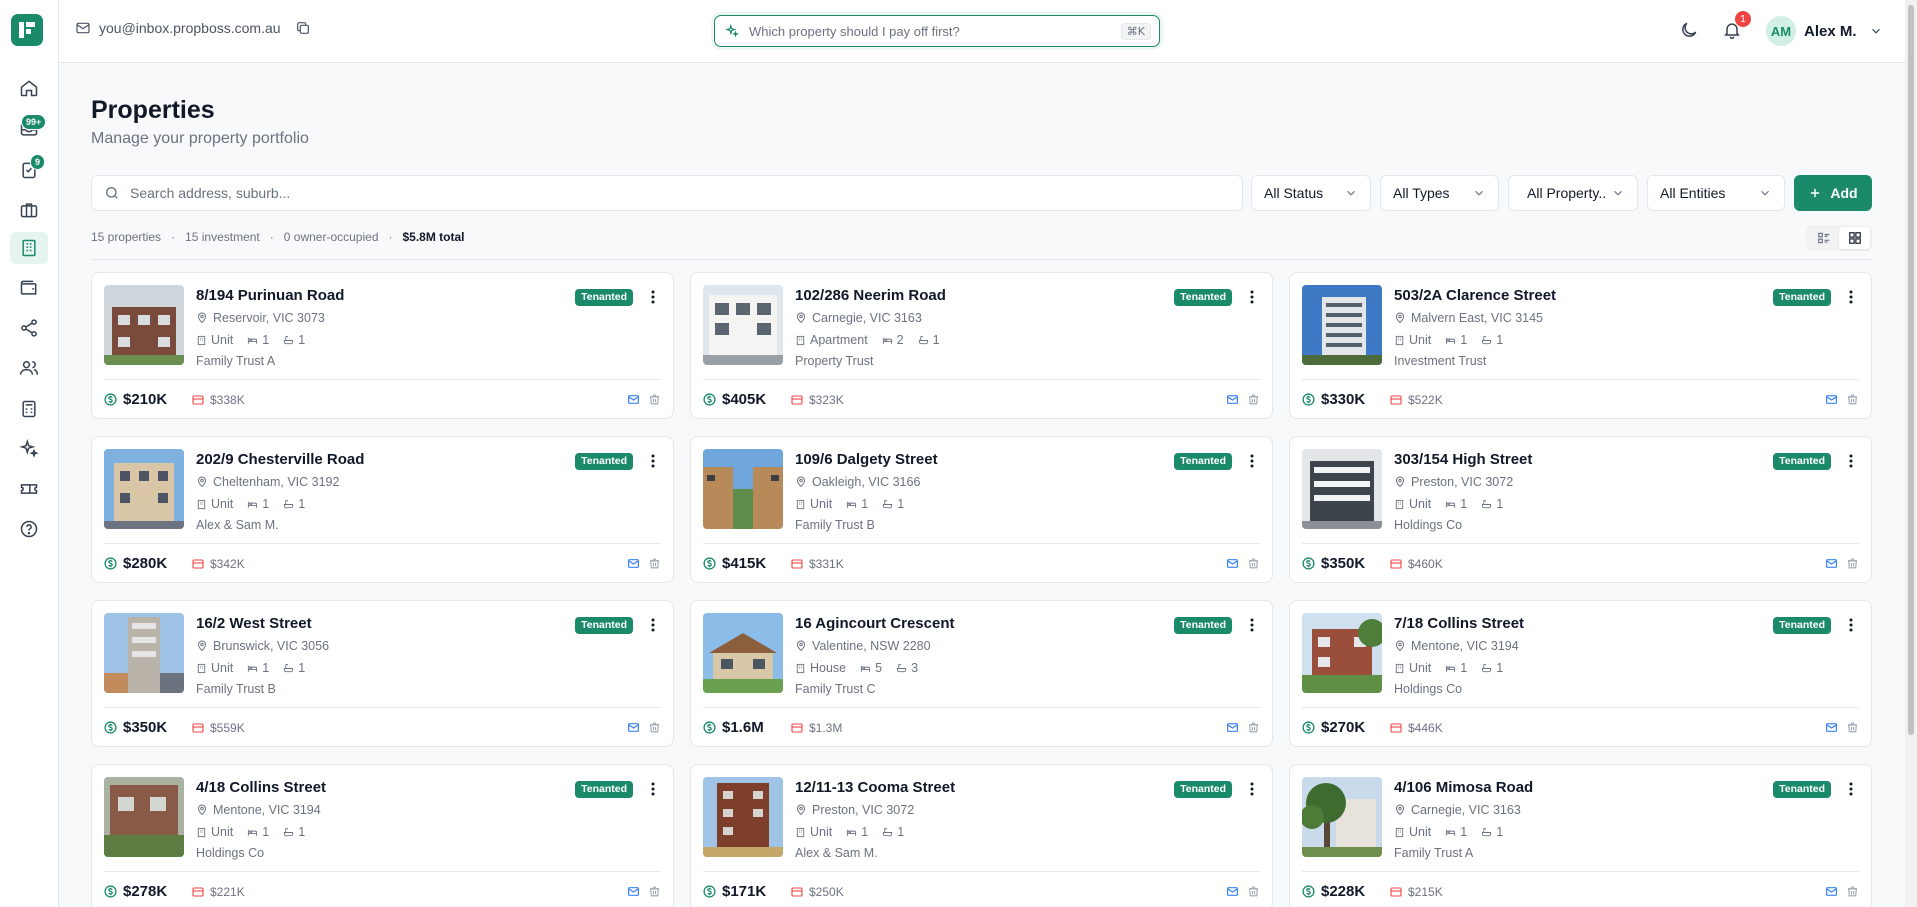  I want to click on wallet-icon, so click(29, 288).